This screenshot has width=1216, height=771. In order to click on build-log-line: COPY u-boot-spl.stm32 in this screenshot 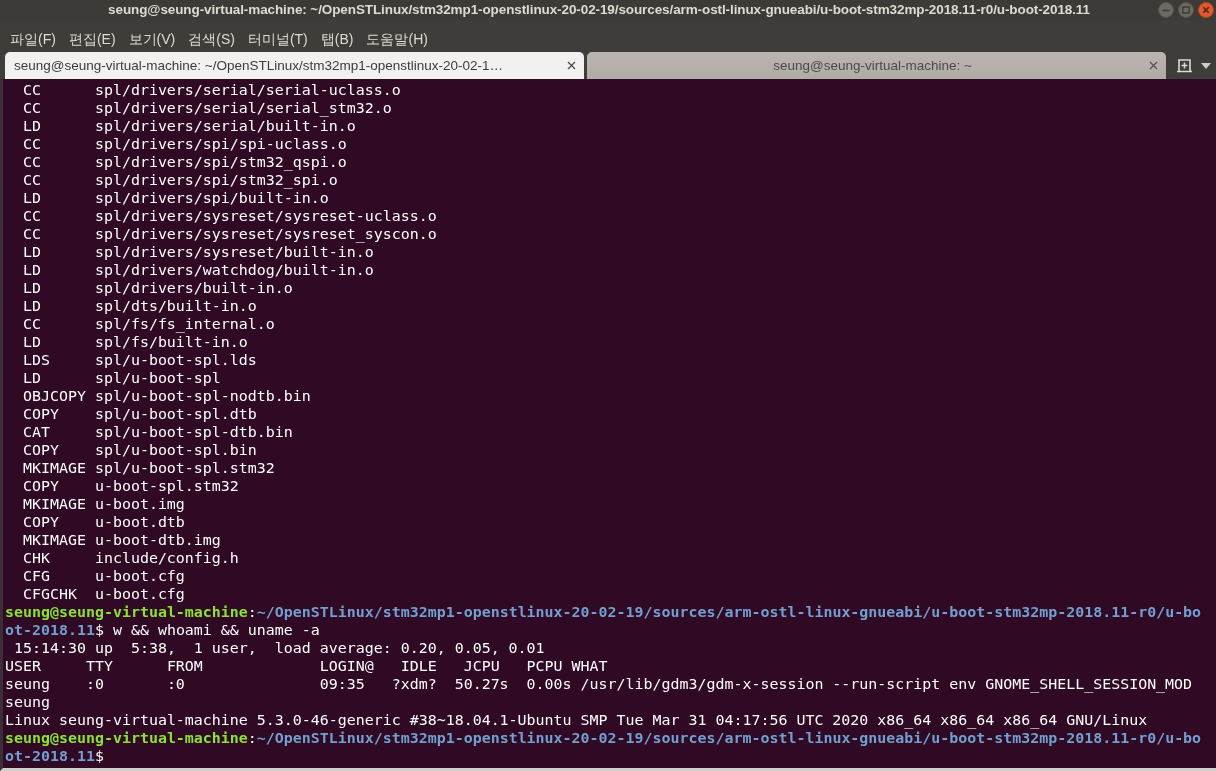, I will do `click(131, 486)`.